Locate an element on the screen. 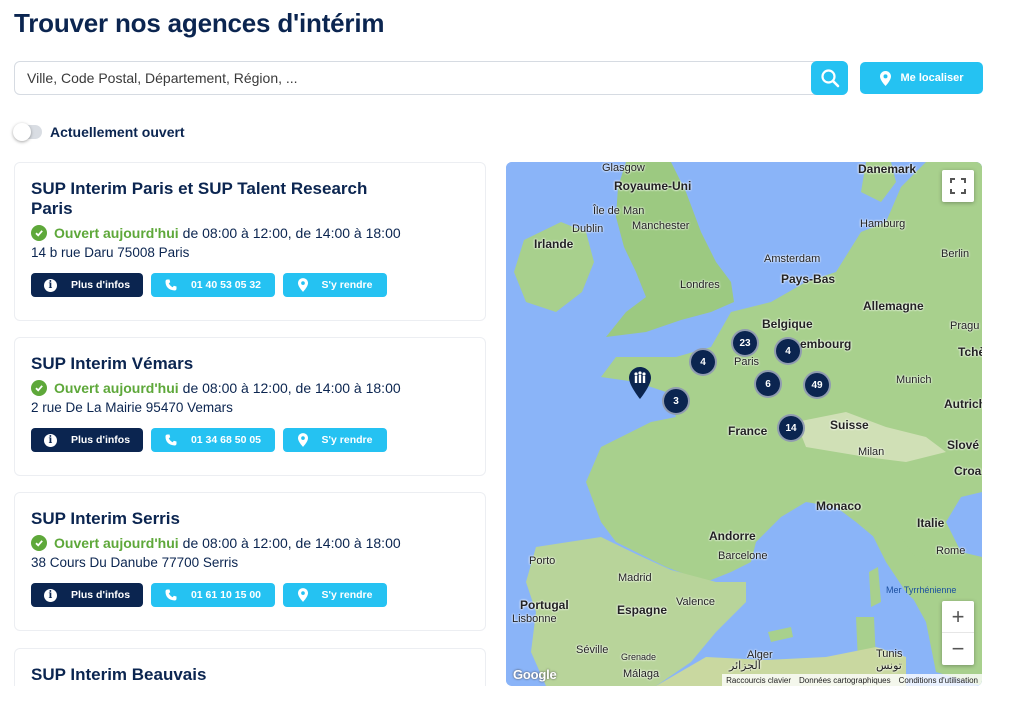 This screenshot has height=704, width=1017. map-label-country: Irlande is located at coordinates (554, 244).